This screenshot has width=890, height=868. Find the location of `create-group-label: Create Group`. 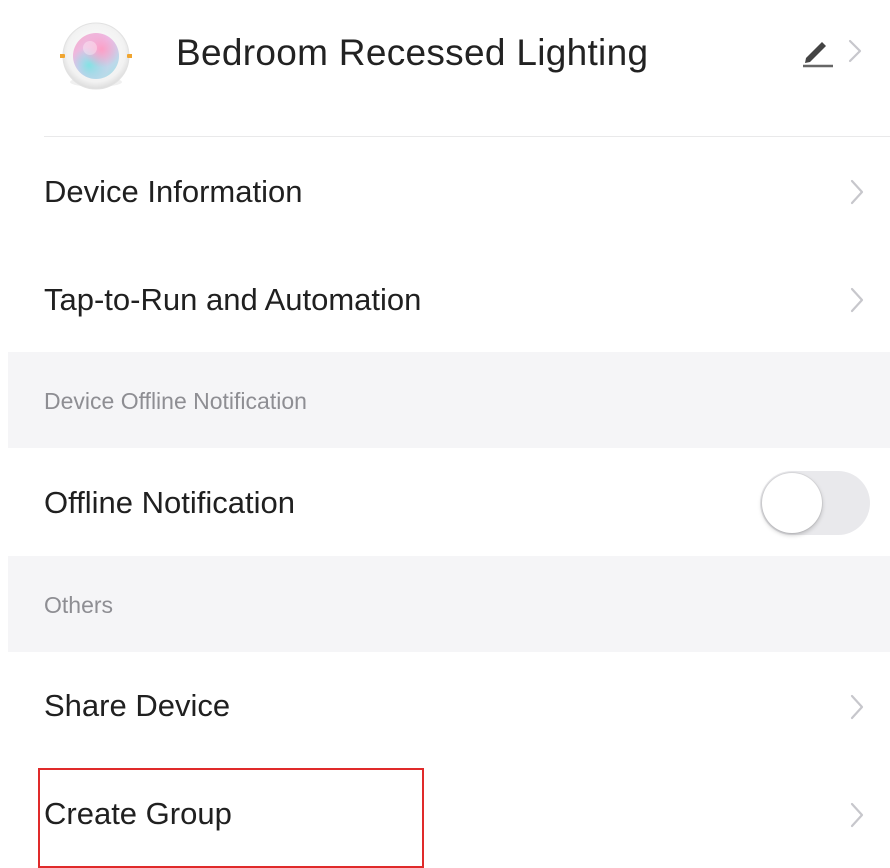

create-group-label: Create Group is located at coordinates (138, 813).